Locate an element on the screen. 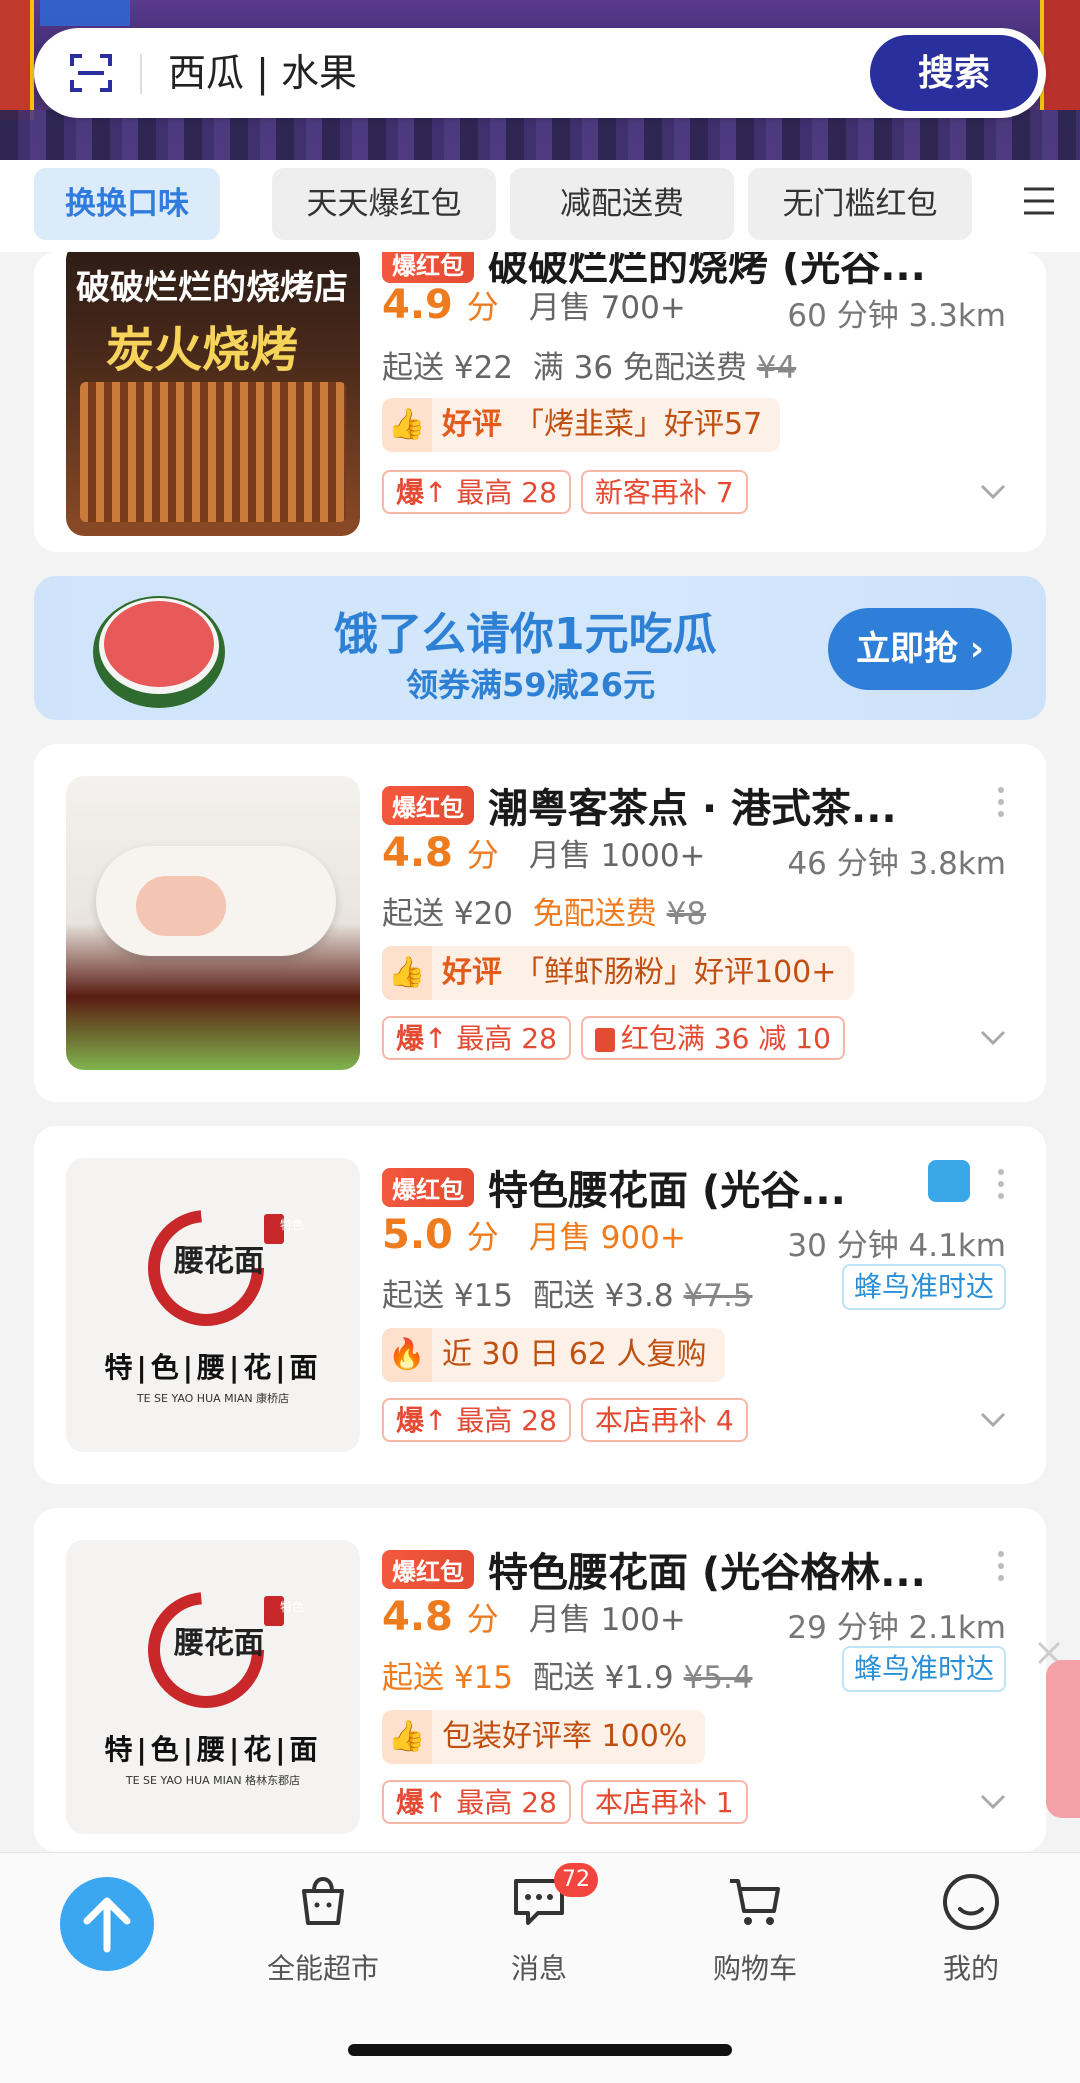  delivery-time: 46 分钟 3.8km is located at coordinates (896, 864).